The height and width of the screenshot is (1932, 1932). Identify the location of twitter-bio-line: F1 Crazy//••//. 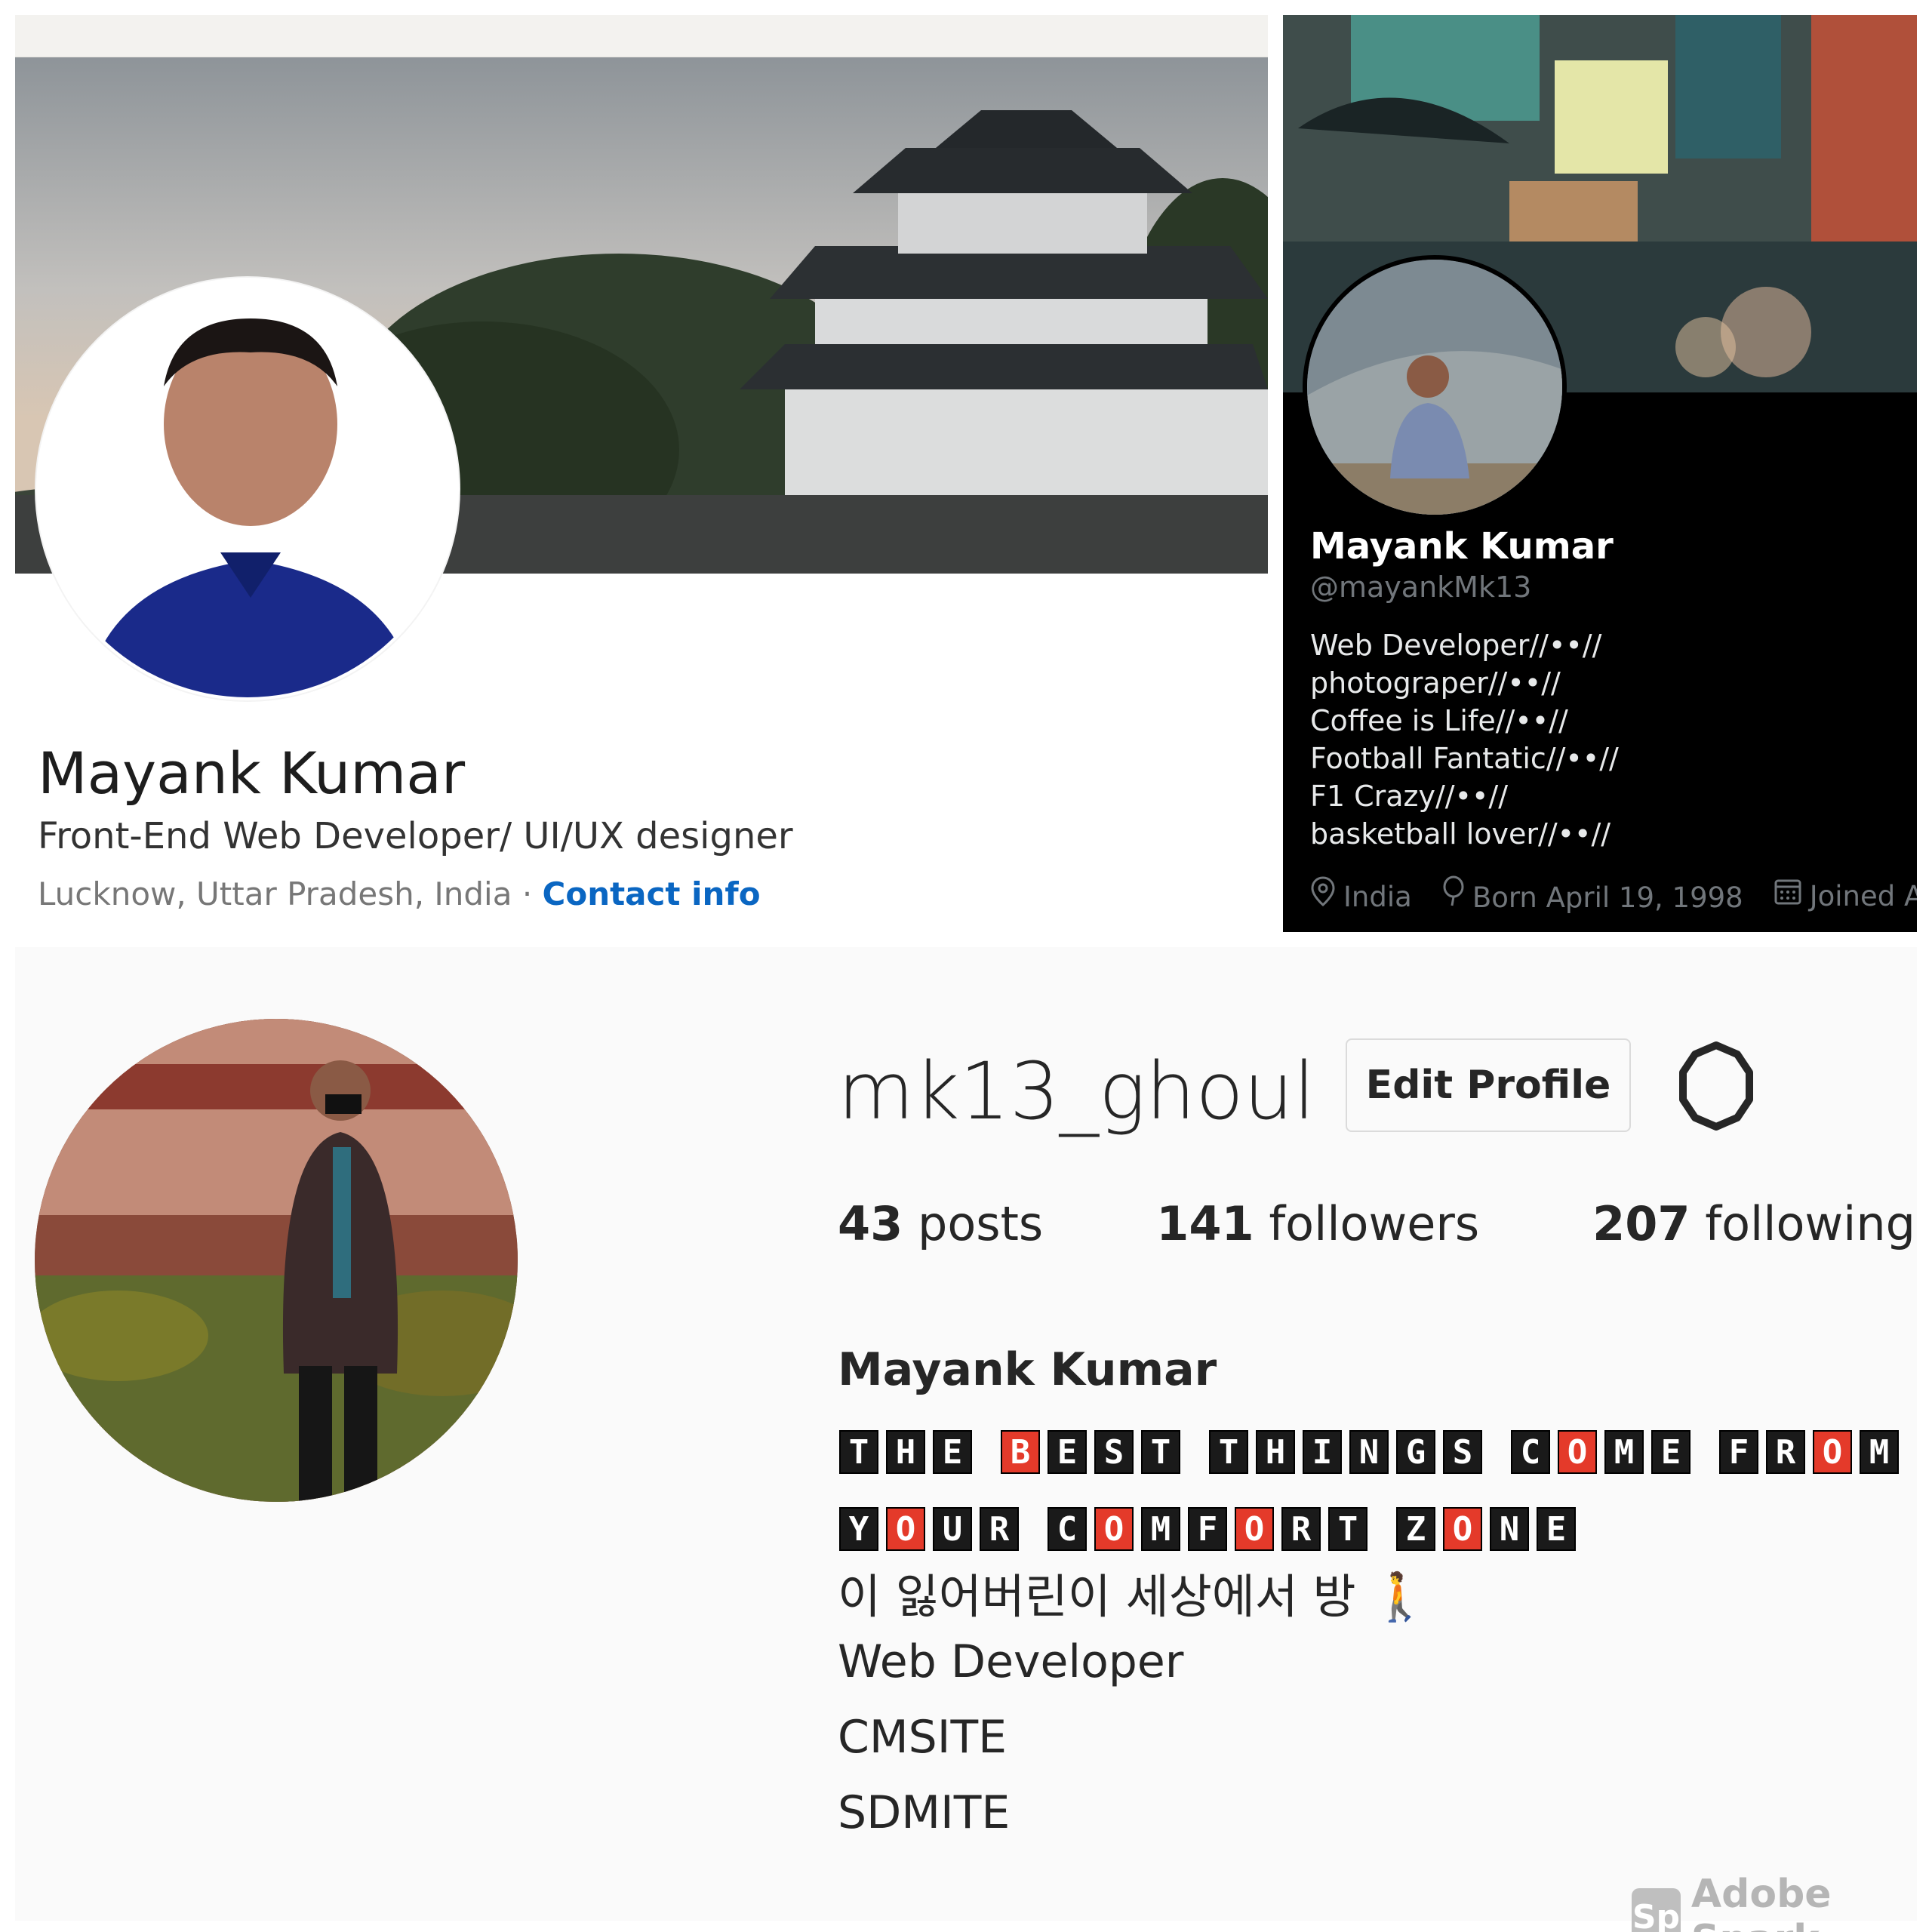
(1409, 796).